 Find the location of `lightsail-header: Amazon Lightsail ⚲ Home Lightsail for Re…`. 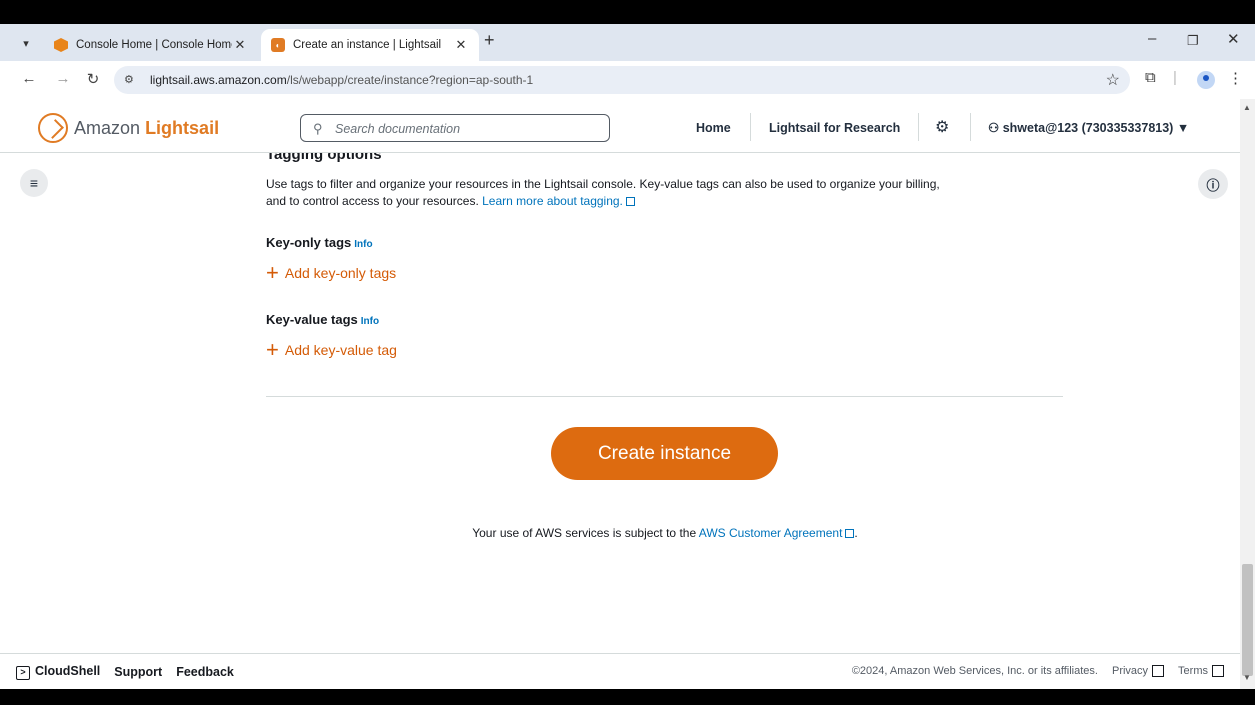

lightsail-header: Amazon Lightsail ⚲ Home Lightsail for Re… is located at coordinates (620, 126).